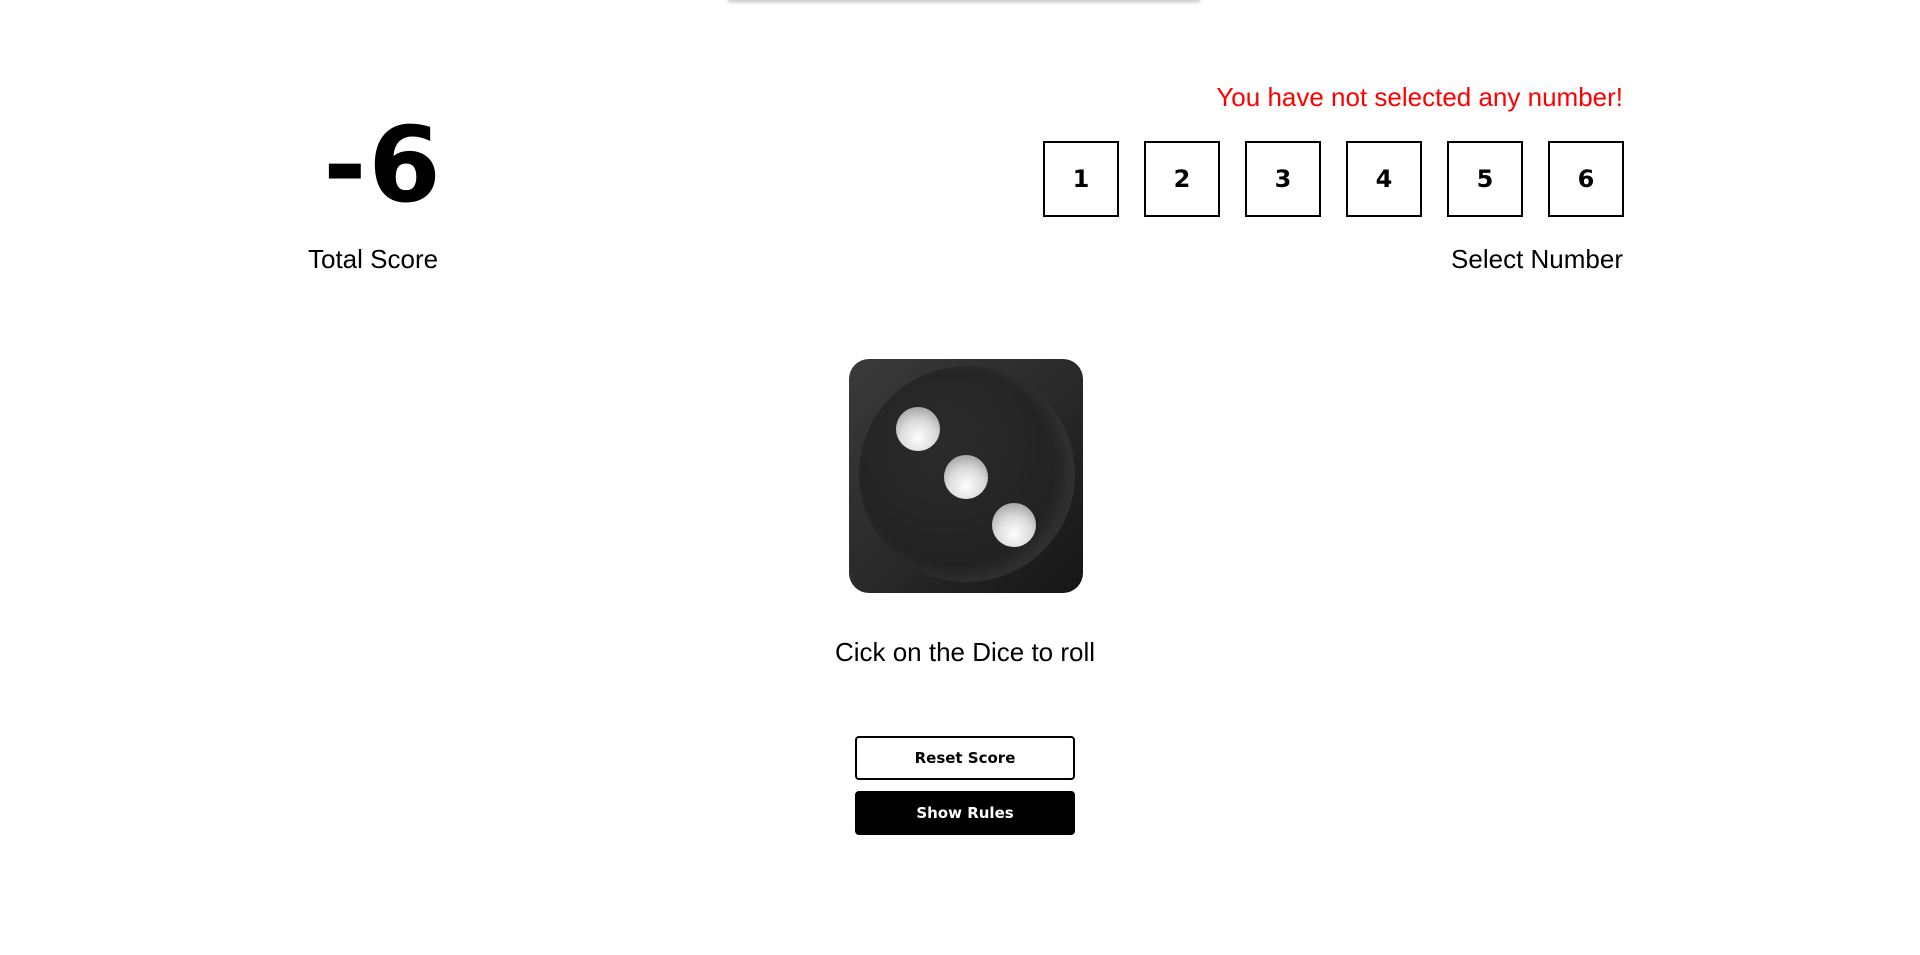 This screenshot has height=955, width=1920. What do you see at coordinates (965, 758) in the screenshot?
I see `reset-score-button: Reset Score` at bounding box center [965, 758].